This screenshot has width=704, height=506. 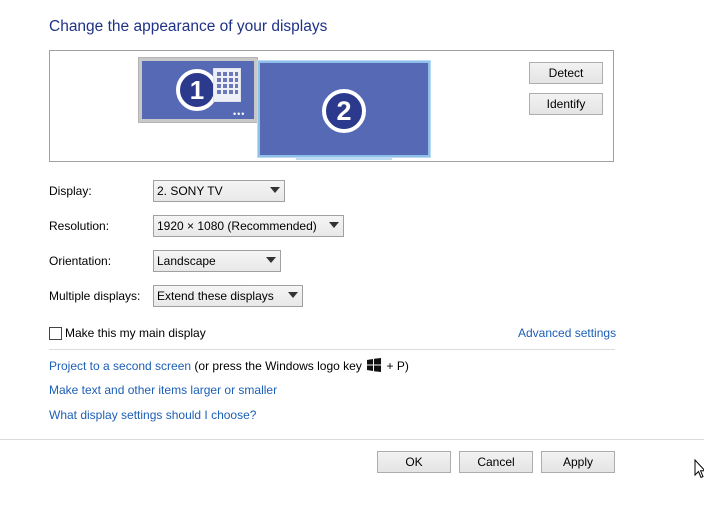 What do you see at coordinates (188, 26) in the screenshot?
I see `page-title: Change the appearance of your displays` at bounding box center [188, 26].